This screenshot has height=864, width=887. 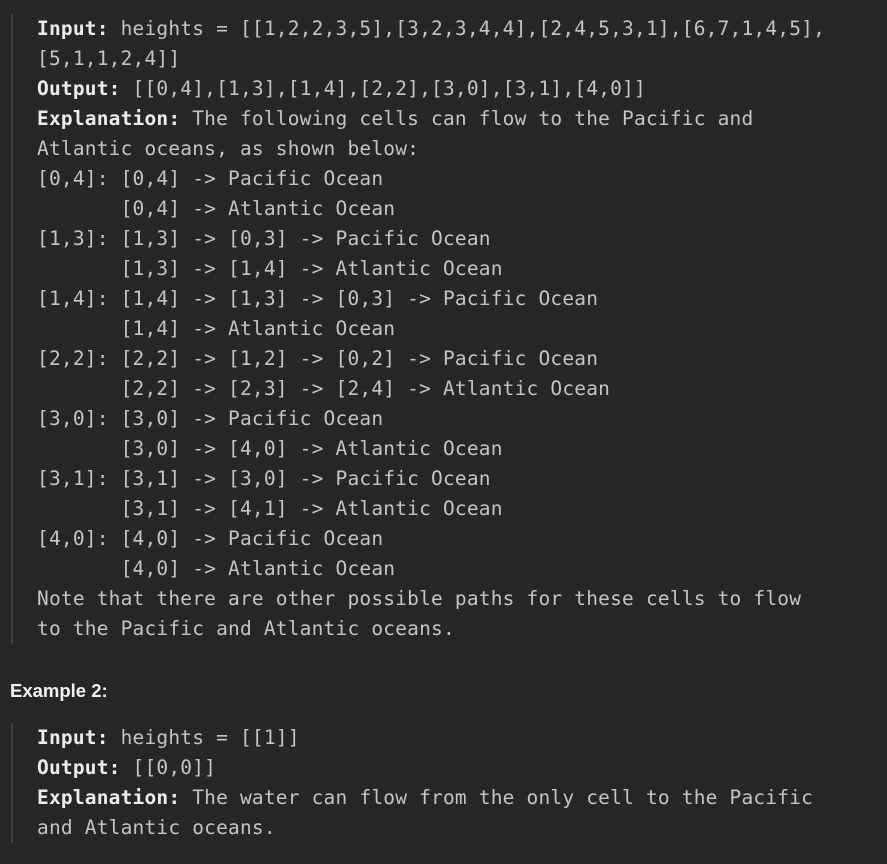 What do you see at coordinates (109, 58) in the screenshot?
I see `input-value-continuation: [5,1,1,2,4]]` at bounding box center [109, 58].